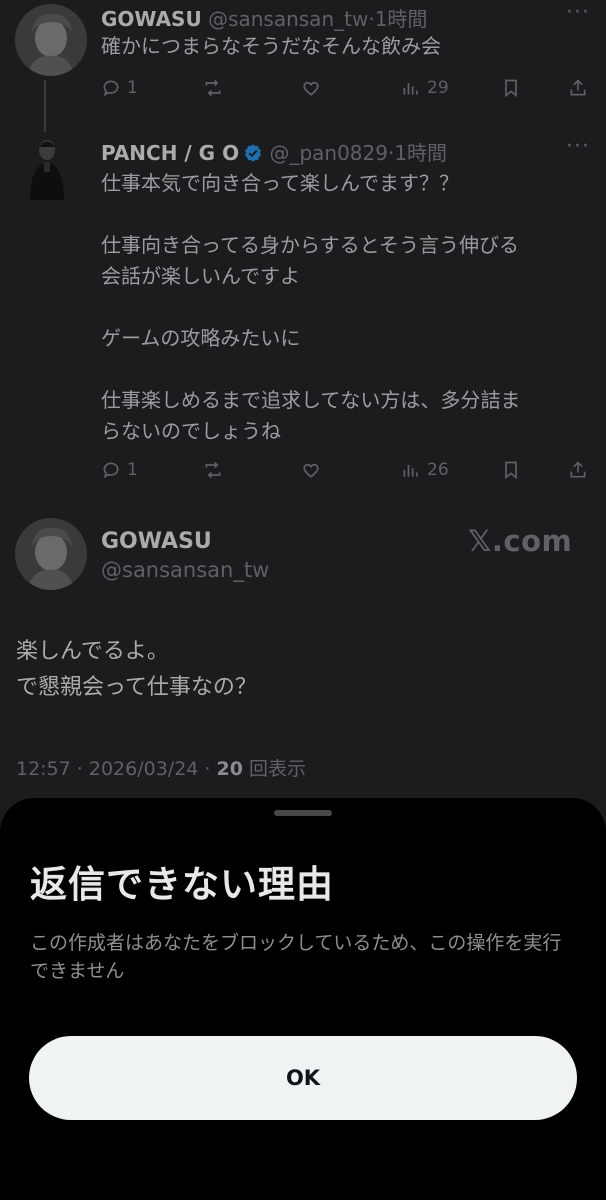 Image resolution: width=606 pixels, height=1200 pixels. What do you see at coordinates (303, 813) in the screenshot?
I see `sheet-grabber` at bounding box center [303, 813].